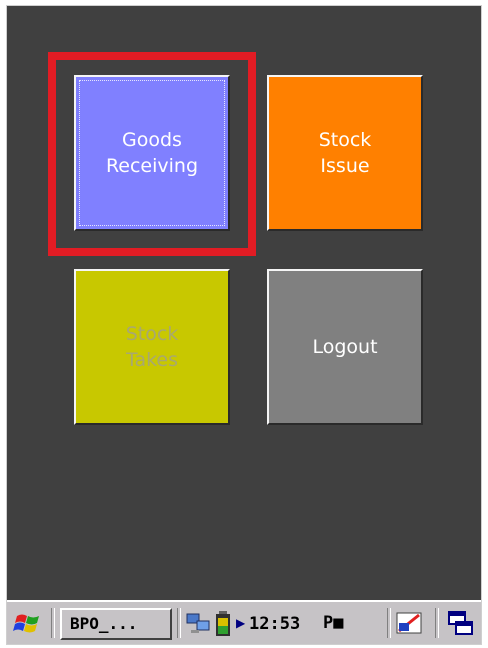  I want to click on stock-takes-label: Stock Takes, so click(152, 347).